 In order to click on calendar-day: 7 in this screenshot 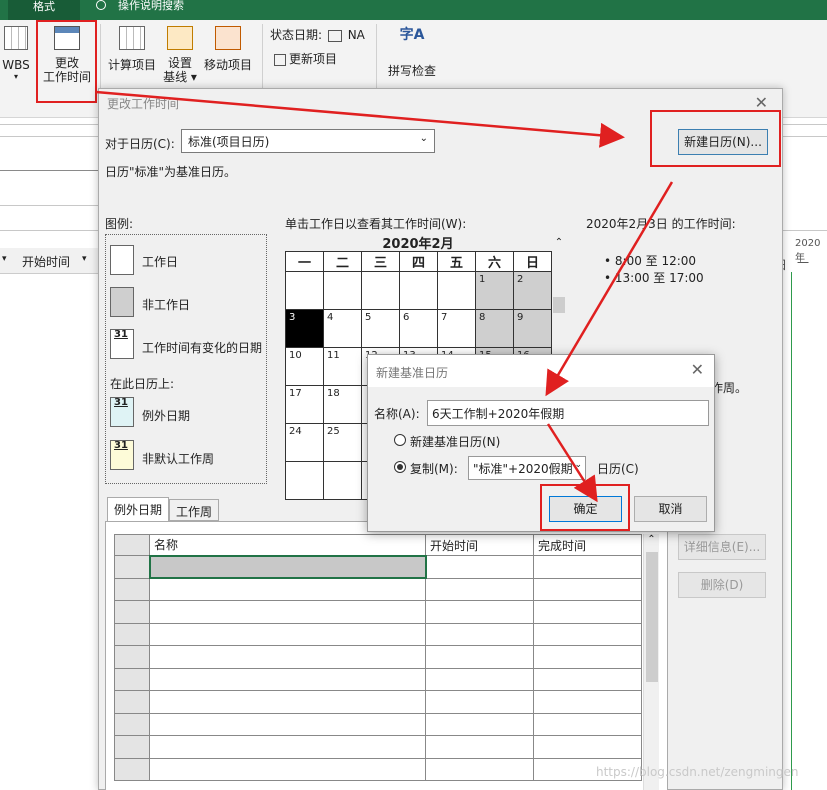, I will do `click(456, 328)`.